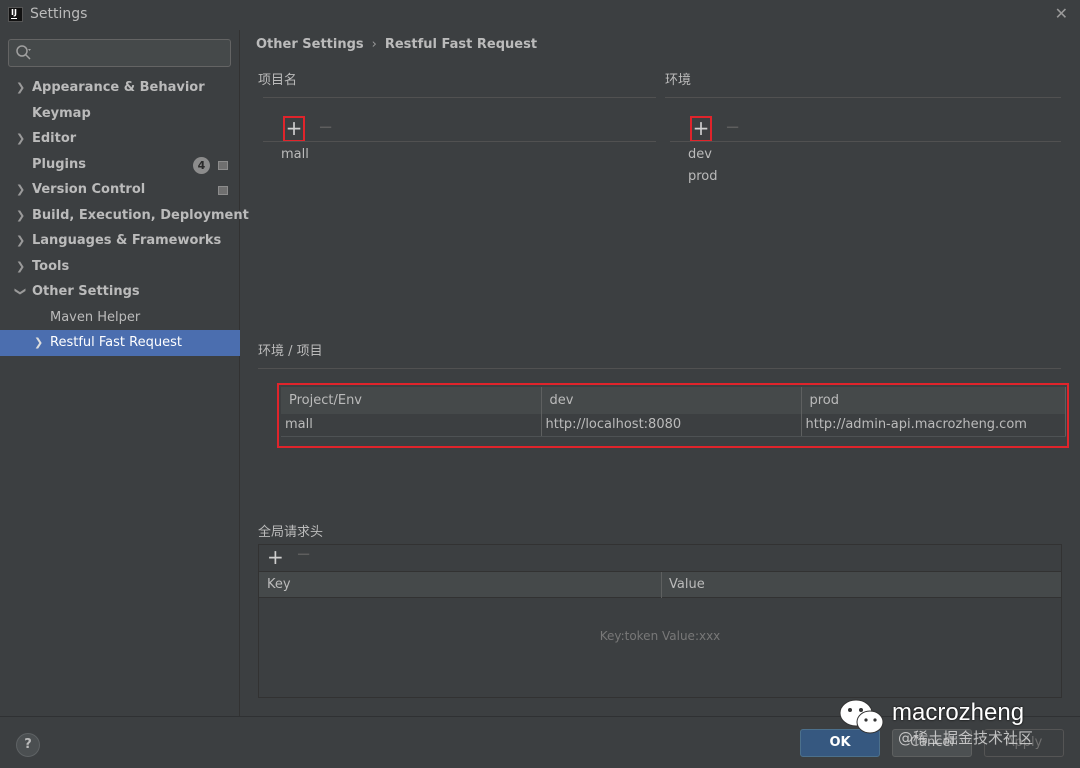  Describe the element at coordinates (140, 215) in the screenshot. I see `sidebar-item-label: Build, Execution, Deployment` at that location.